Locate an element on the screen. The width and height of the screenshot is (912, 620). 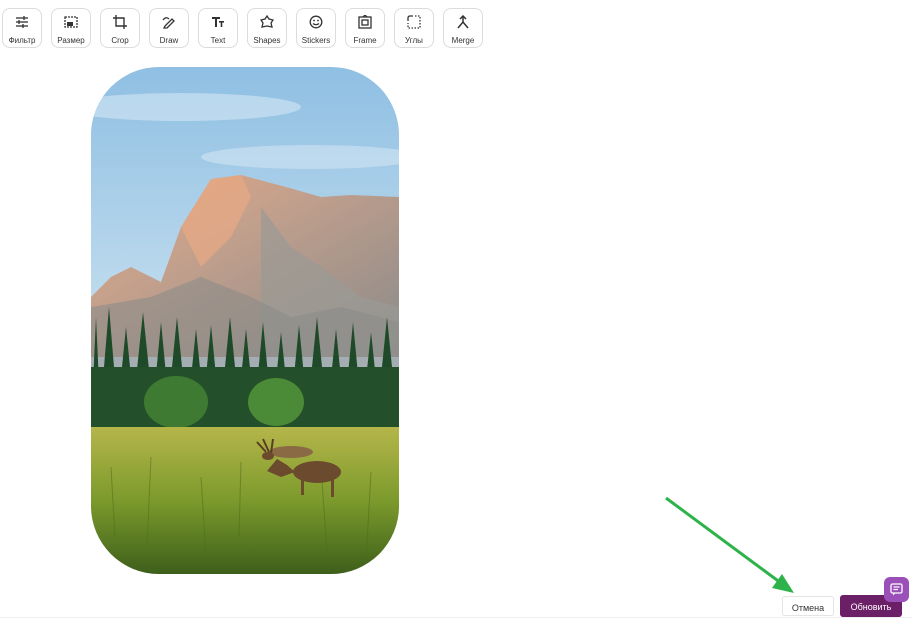
corners-icon is located at coordinates (414, 22).